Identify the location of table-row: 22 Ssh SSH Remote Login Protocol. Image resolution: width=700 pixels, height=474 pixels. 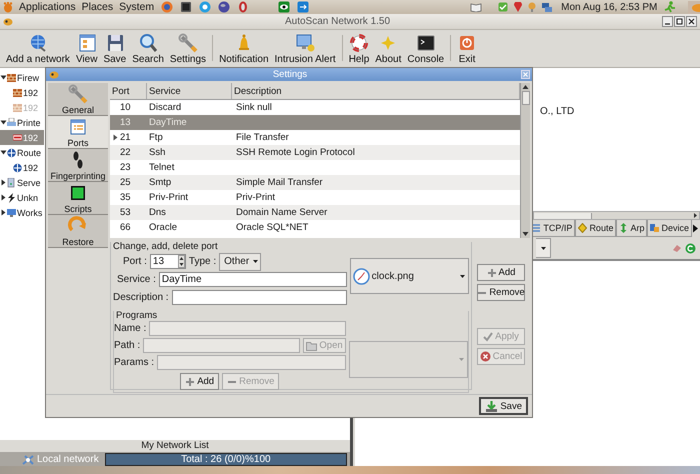
(315, 152).